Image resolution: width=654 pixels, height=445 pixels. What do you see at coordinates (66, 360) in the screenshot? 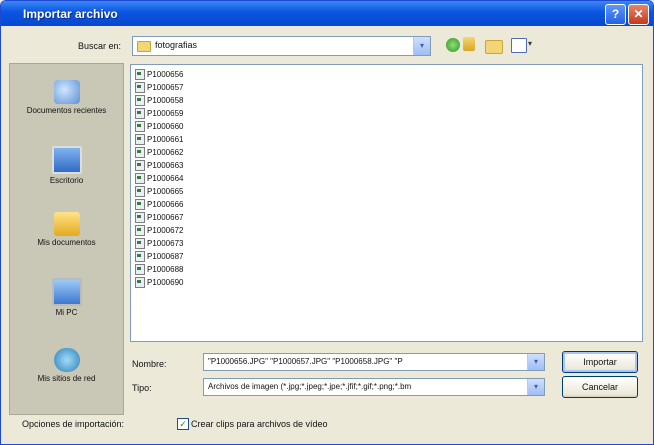
I see `network-places-icon` at bounding box center [66, 360].